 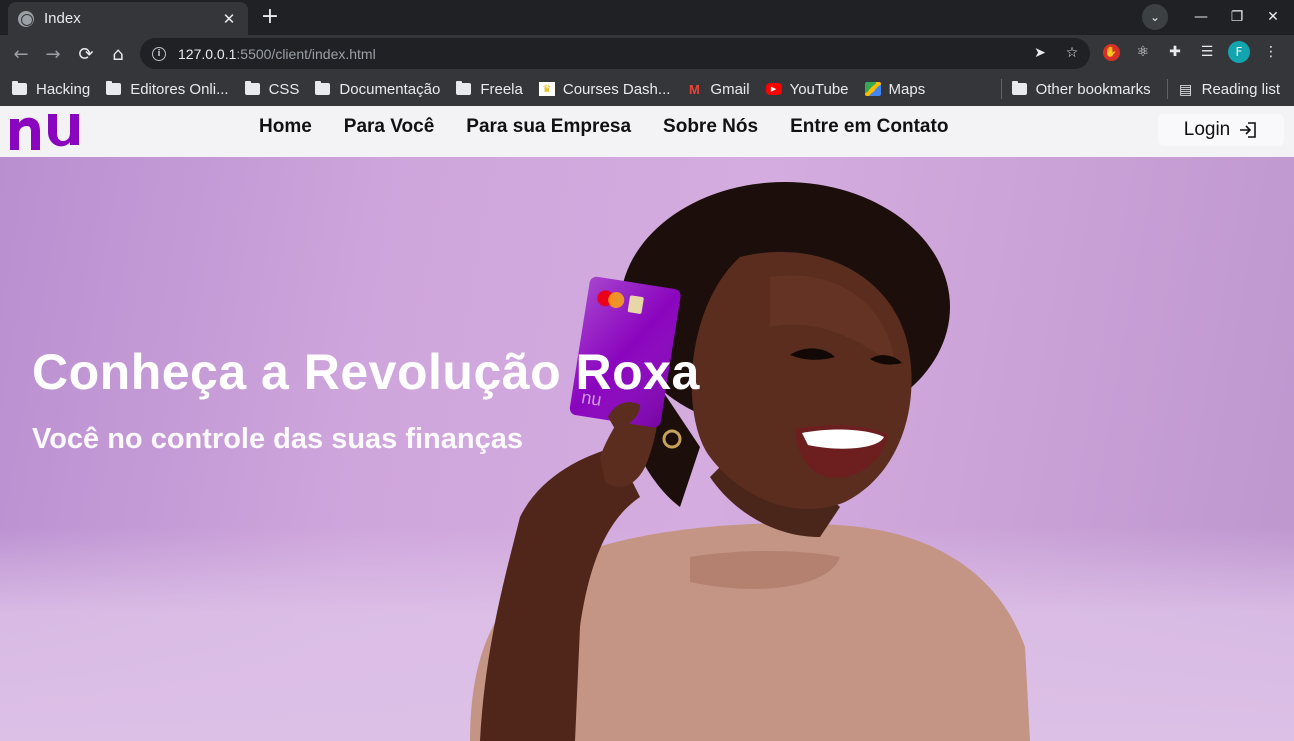 I want to click on bookmark-documentacao: Documentação, so click(x=377, y=89).